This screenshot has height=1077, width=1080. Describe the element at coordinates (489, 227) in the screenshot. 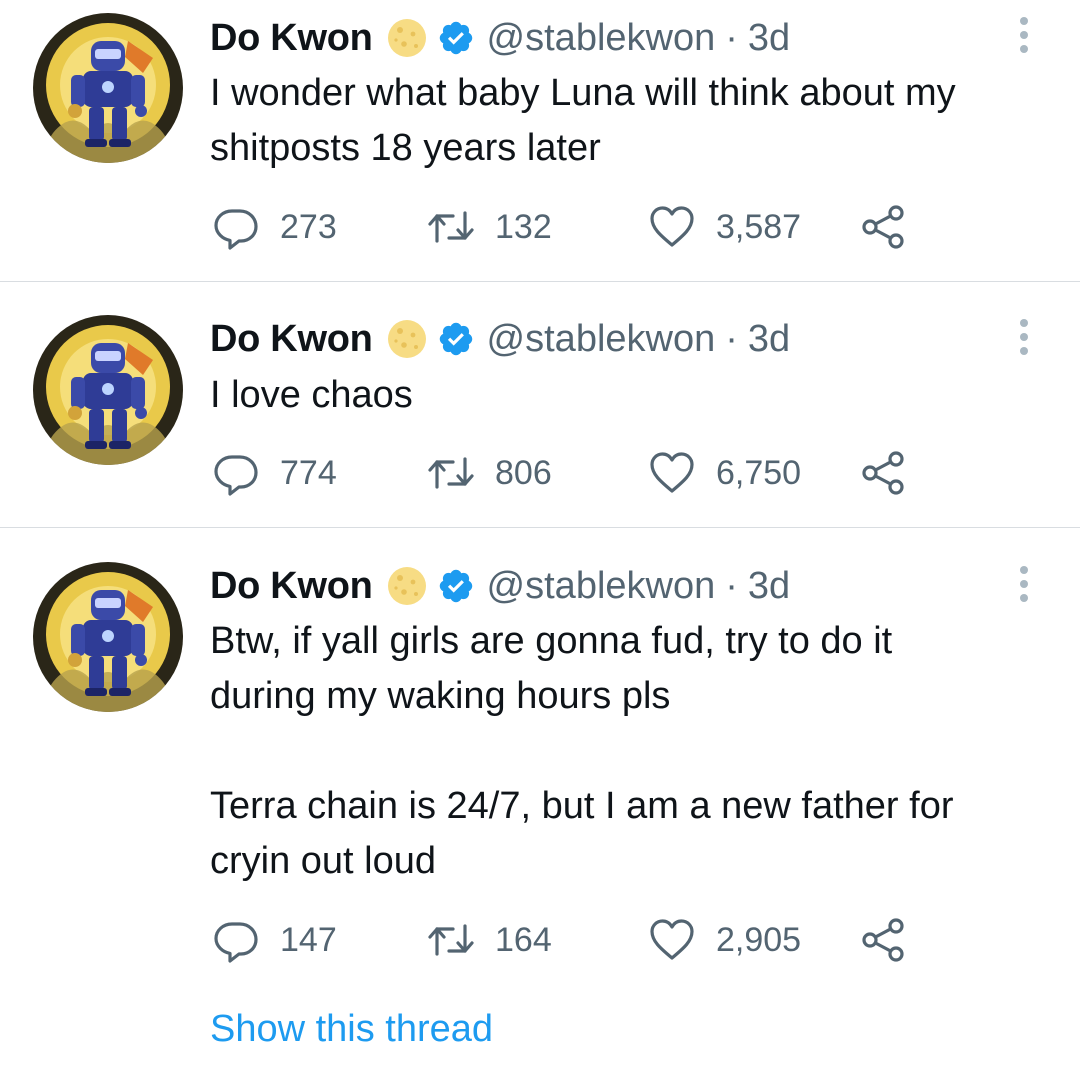

I see `retweet-button: 132` at that location.